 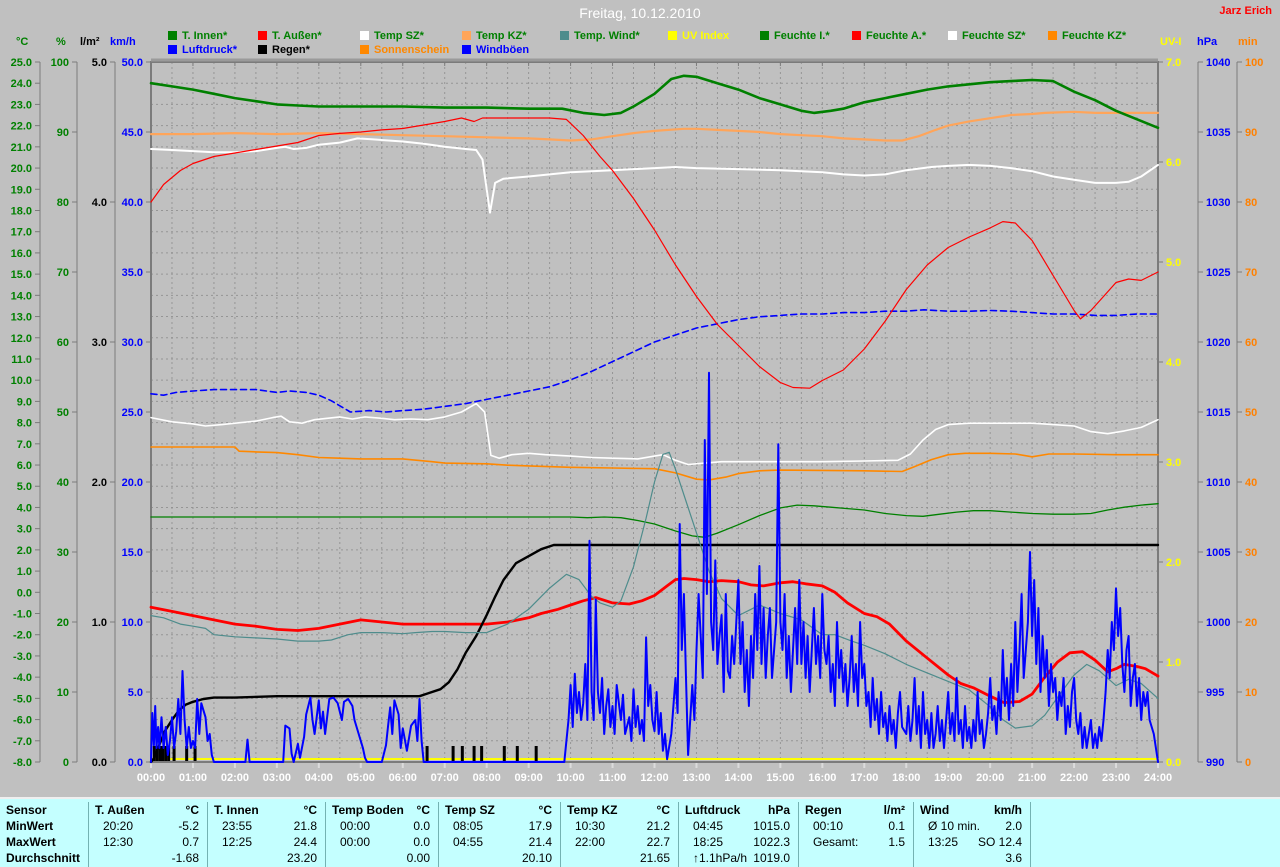 What do you see at coordinates (590, 826) in the screenshot?
I see `stats-time: 10:30` at bounding box center [590, 826].